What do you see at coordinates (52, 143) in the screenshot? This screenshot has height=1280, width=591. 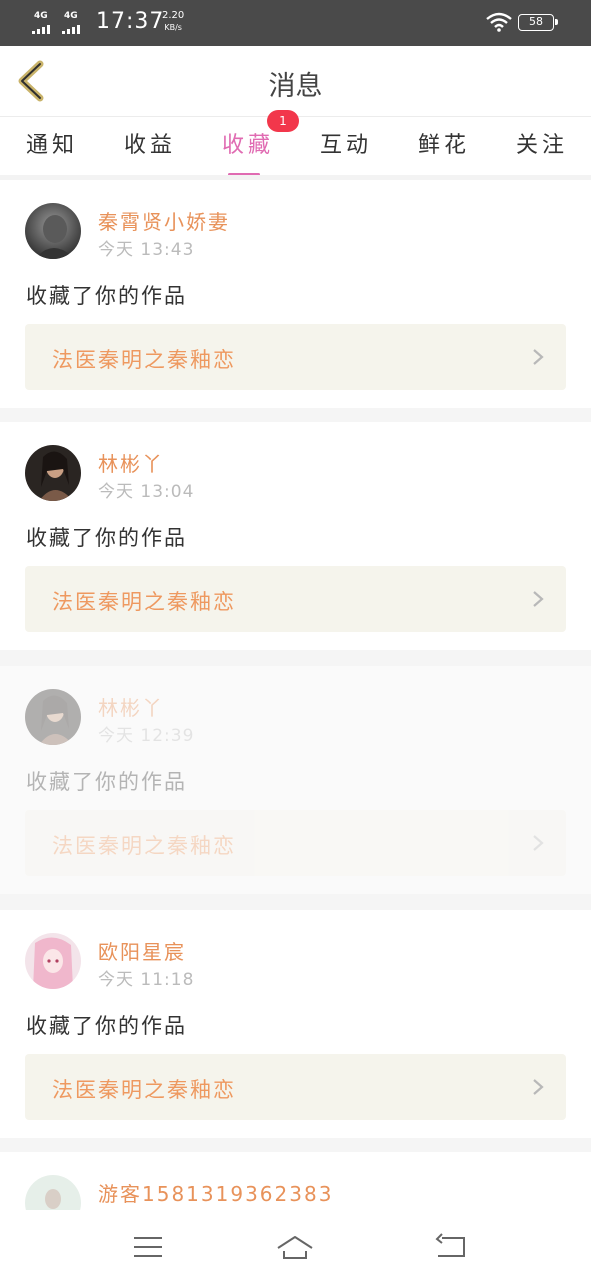 I see `tab-notice: 通知` at bounding box center [52, 143].